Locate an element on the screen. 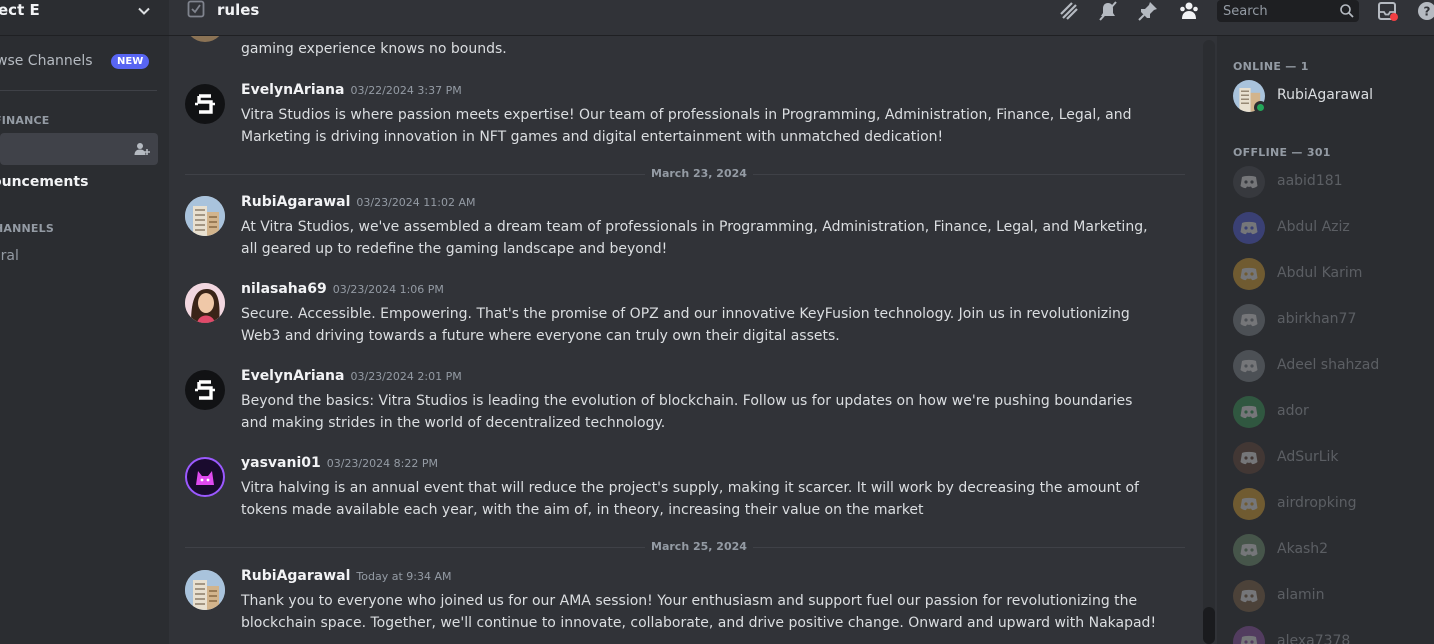  message-author: yasvani01 03/23/2024 8:22 PM is located at coordinates (339, 463).